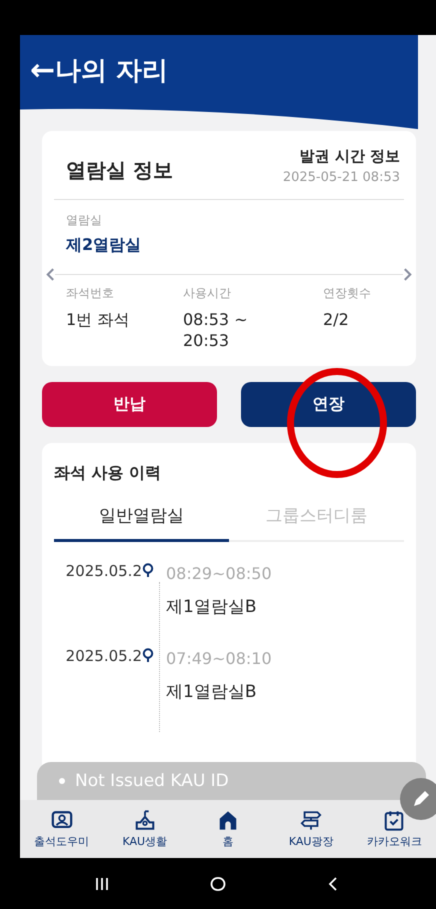  I want to click on nav-item: 출석도우미, so click(62, 829).